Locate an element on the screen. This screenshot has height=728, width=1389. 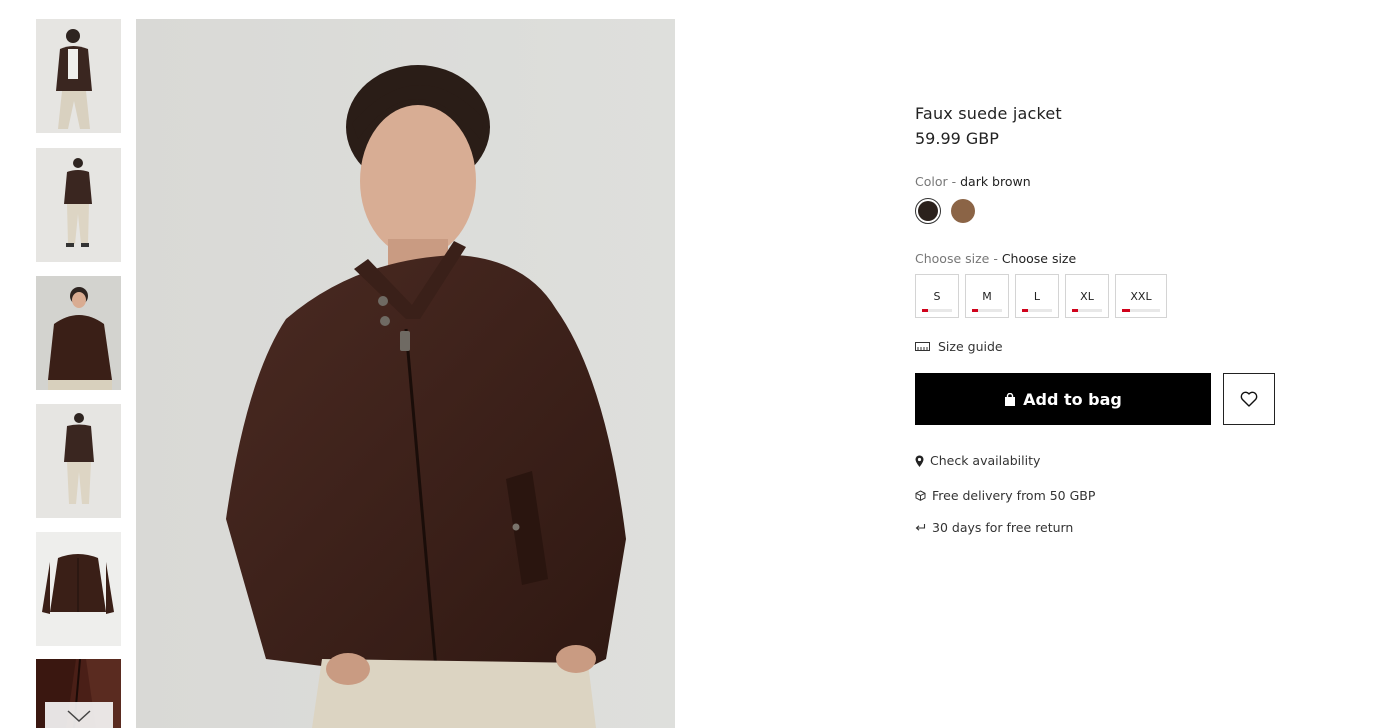
size-guide-link: Size guide is located at coordinates (1105, 346).